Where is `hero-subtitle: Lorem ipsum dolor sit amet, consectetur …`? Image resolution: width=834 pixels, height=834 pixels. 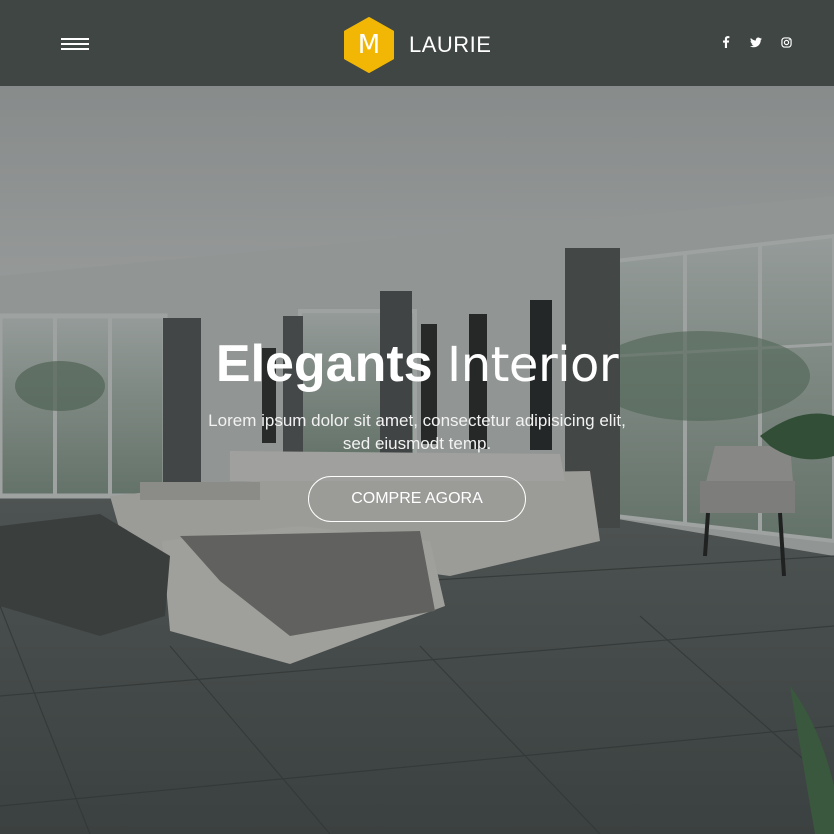
hero-subtitle: Lorem ipsum dolor sit amet, consectetur … is located at coordinates (417, 432).